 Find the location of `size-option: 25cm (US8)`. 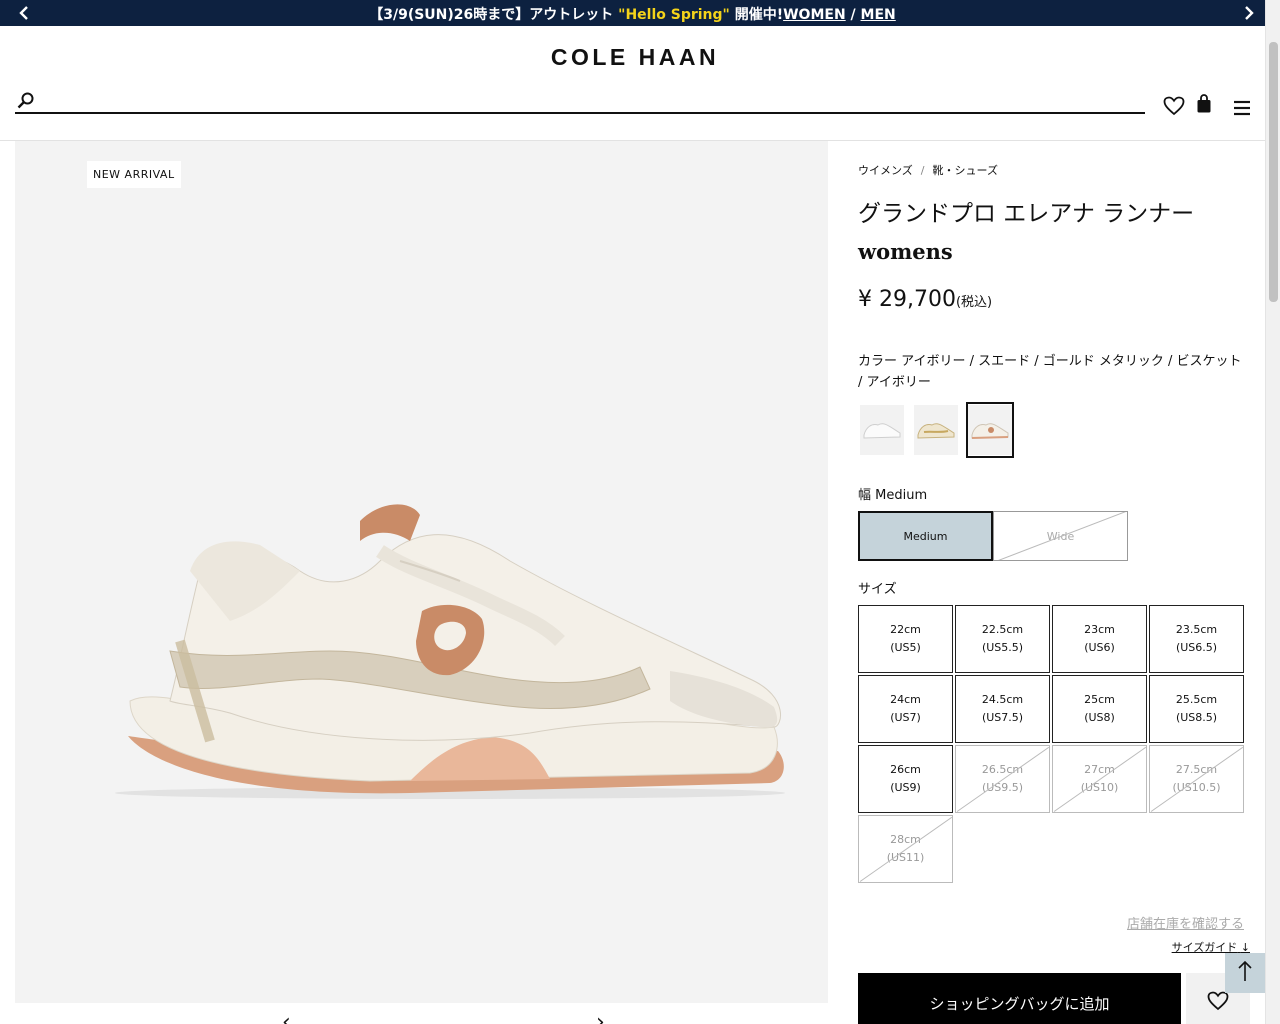

size-option: 25cm (US8) is located at coordinates (1099, 709).